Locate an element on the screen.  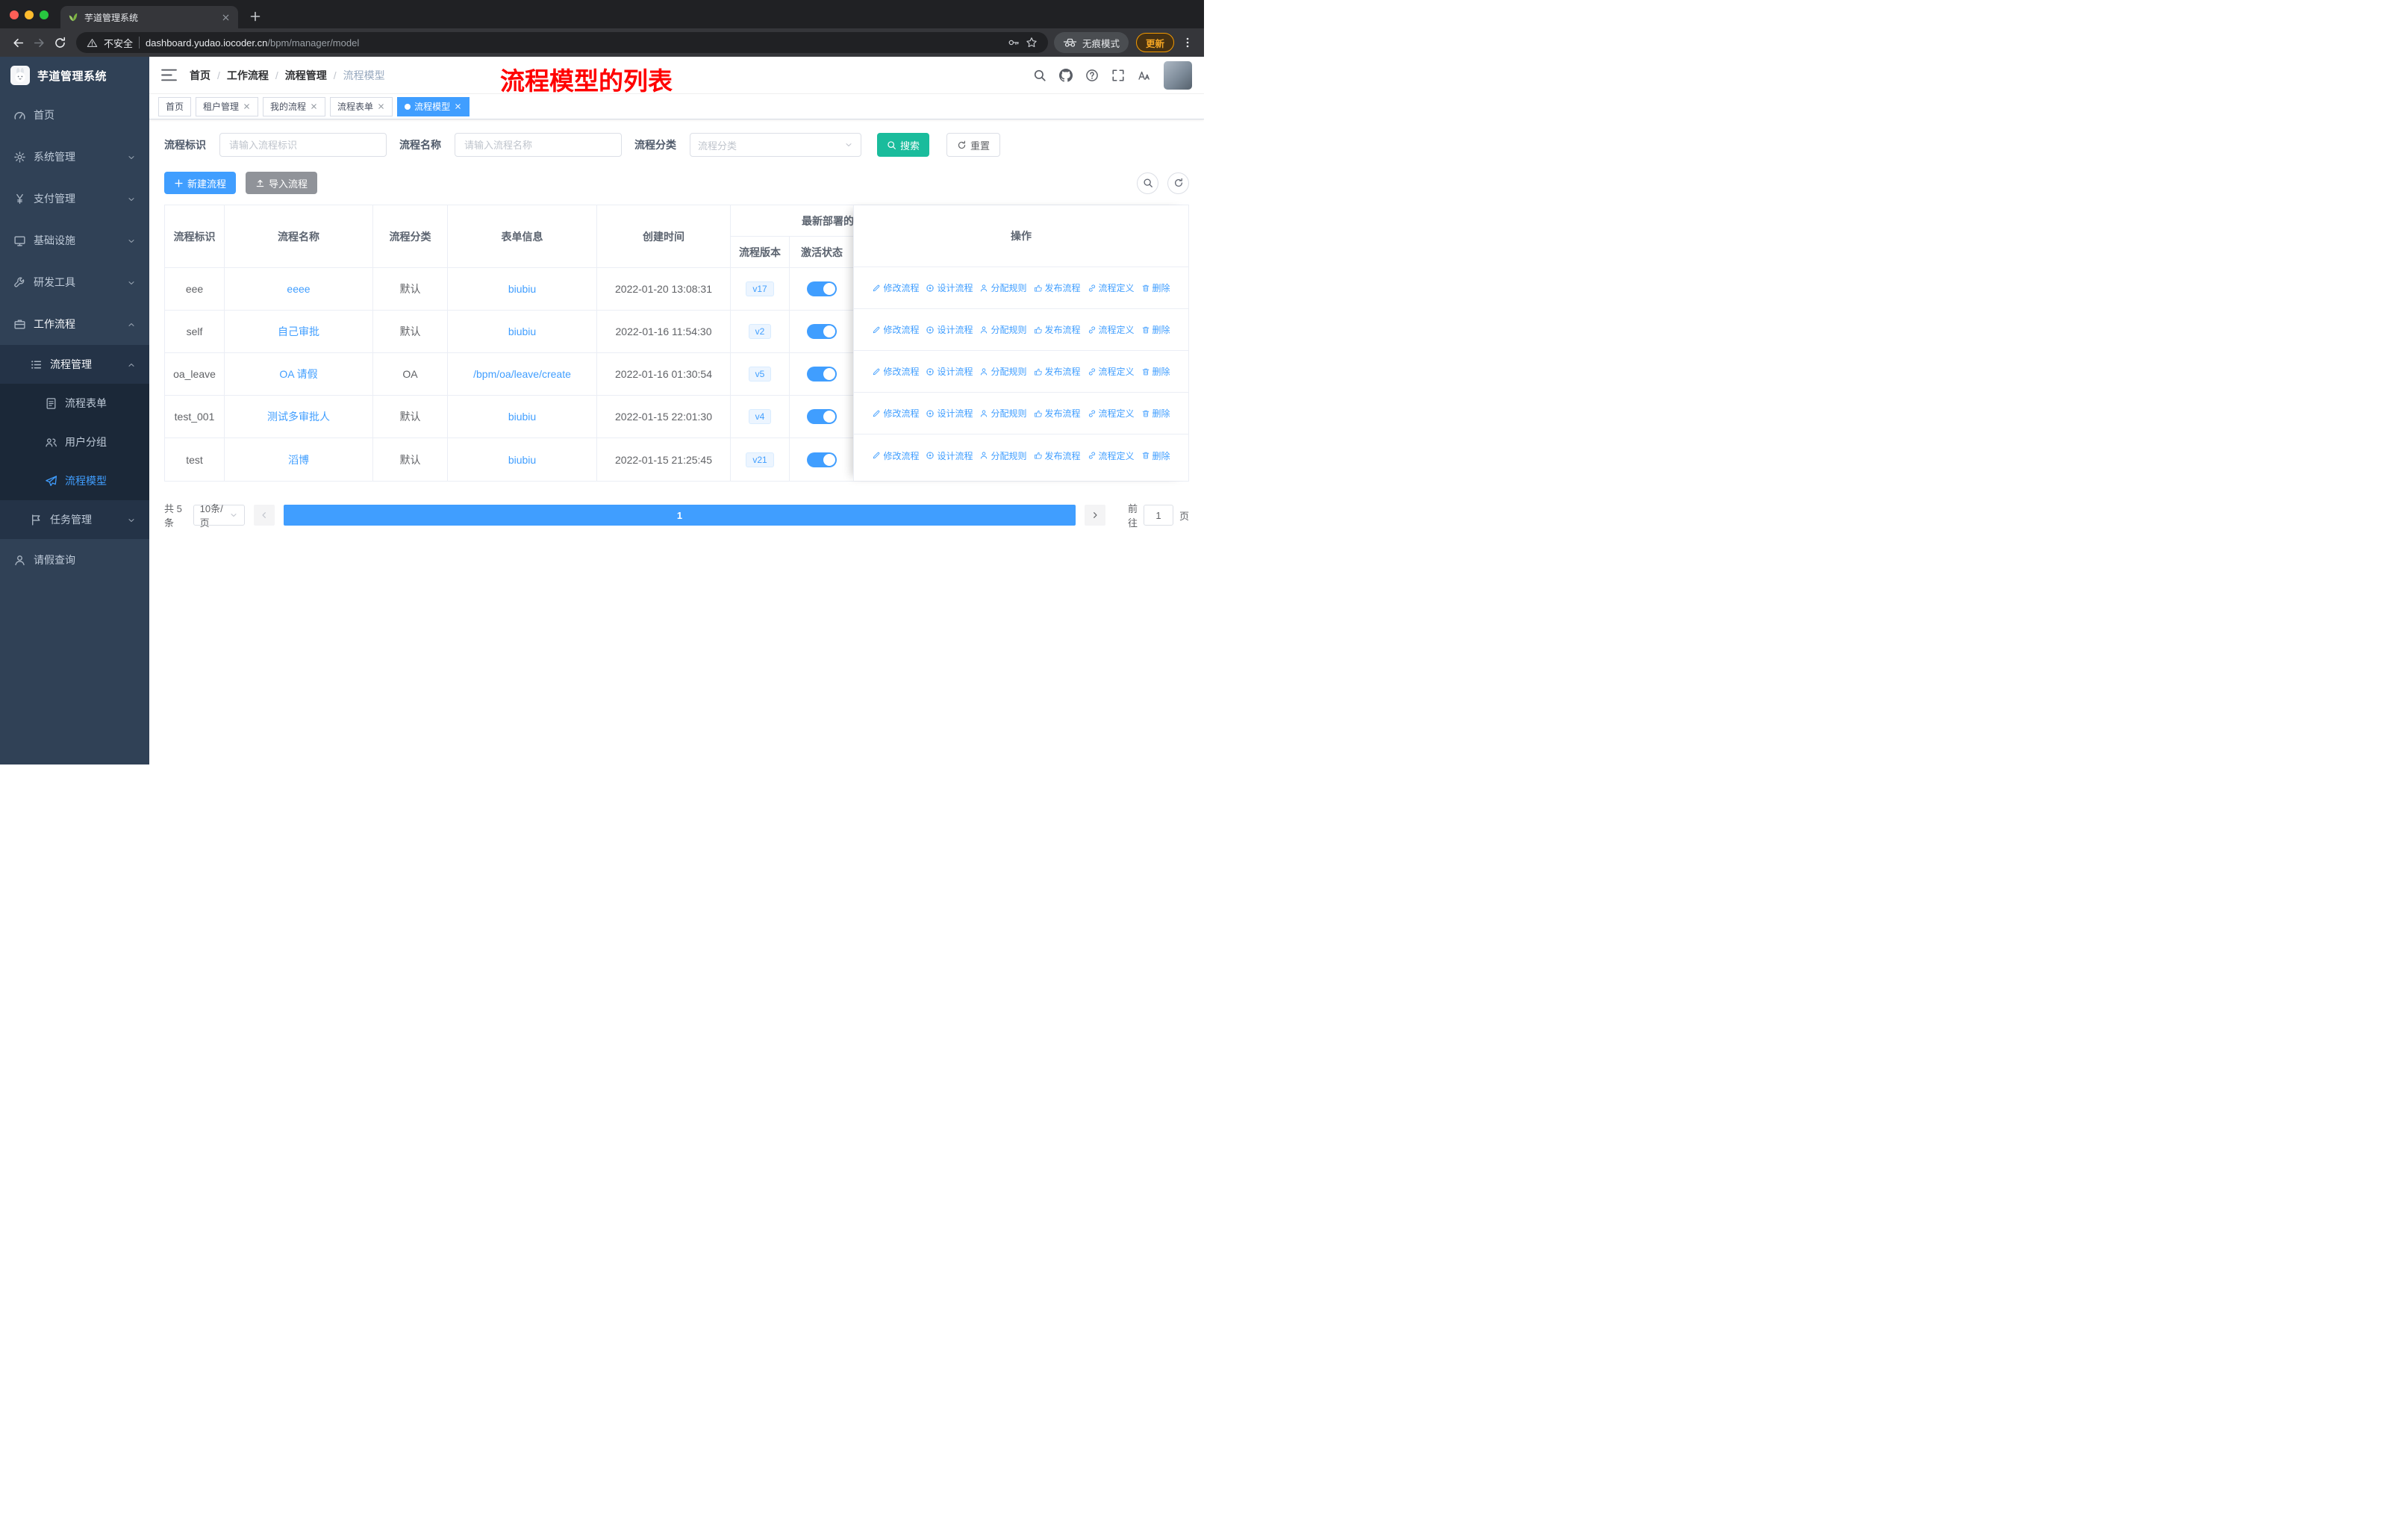
refresh-table-button is located at coordinates (1178, 183).